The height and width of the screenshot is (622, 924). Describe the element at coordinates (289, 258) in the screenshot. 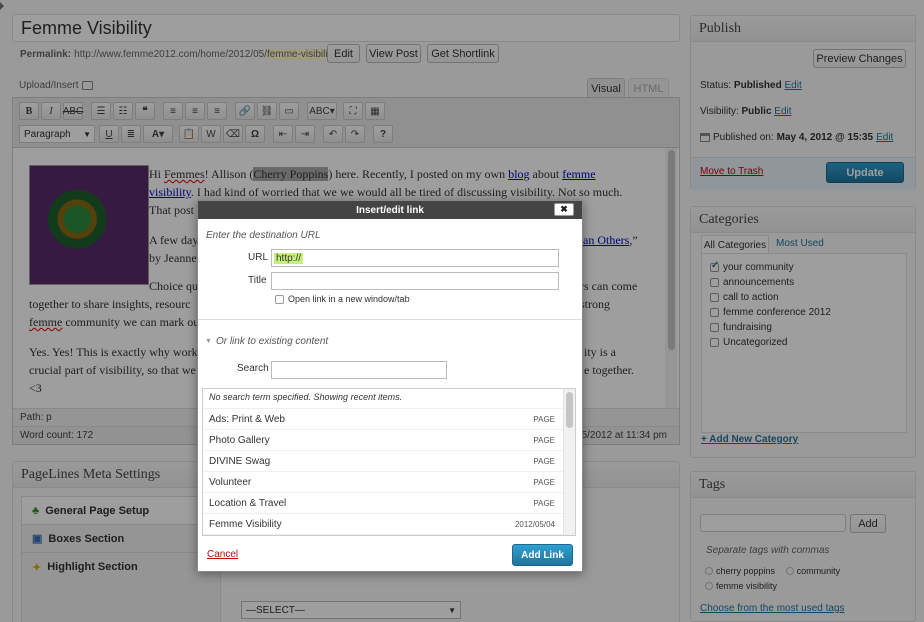

I see `url-input-value: http://` at that location.